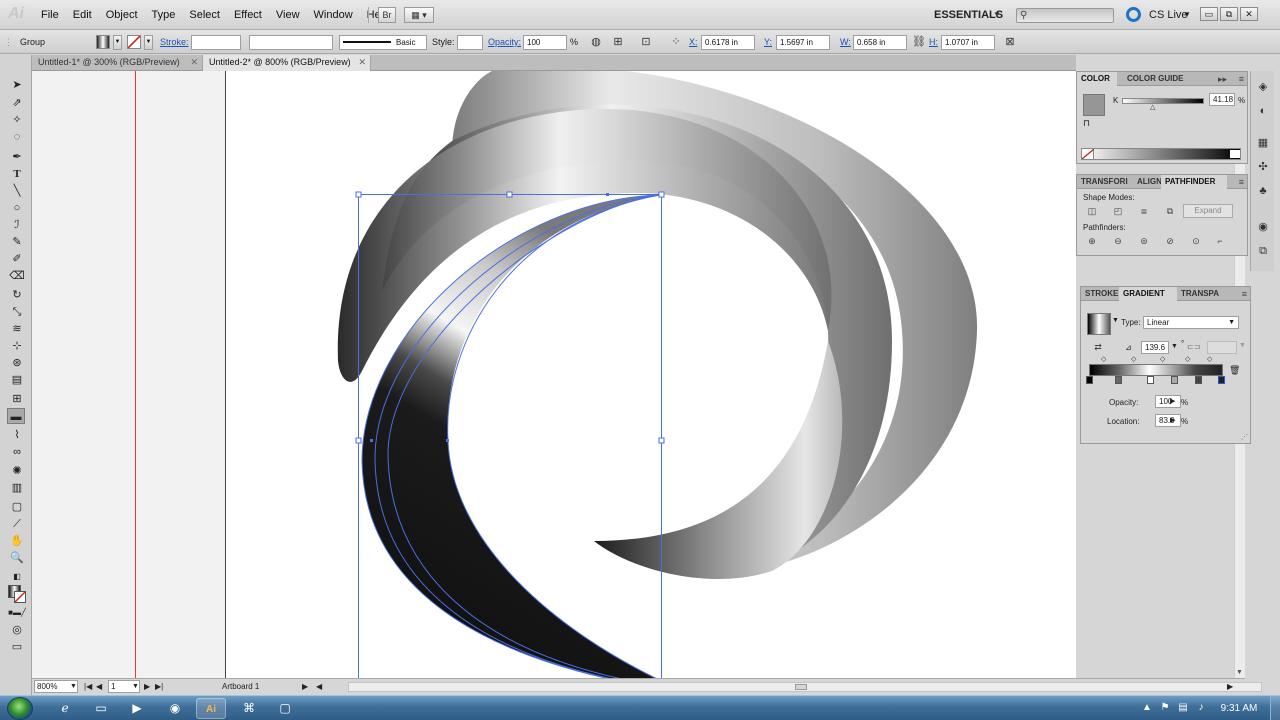 The width and height of the screenshot is (1280, 720). Describe the element at coordinates (1235, 154) in the screenshot. I see `white-swatch` at that location.